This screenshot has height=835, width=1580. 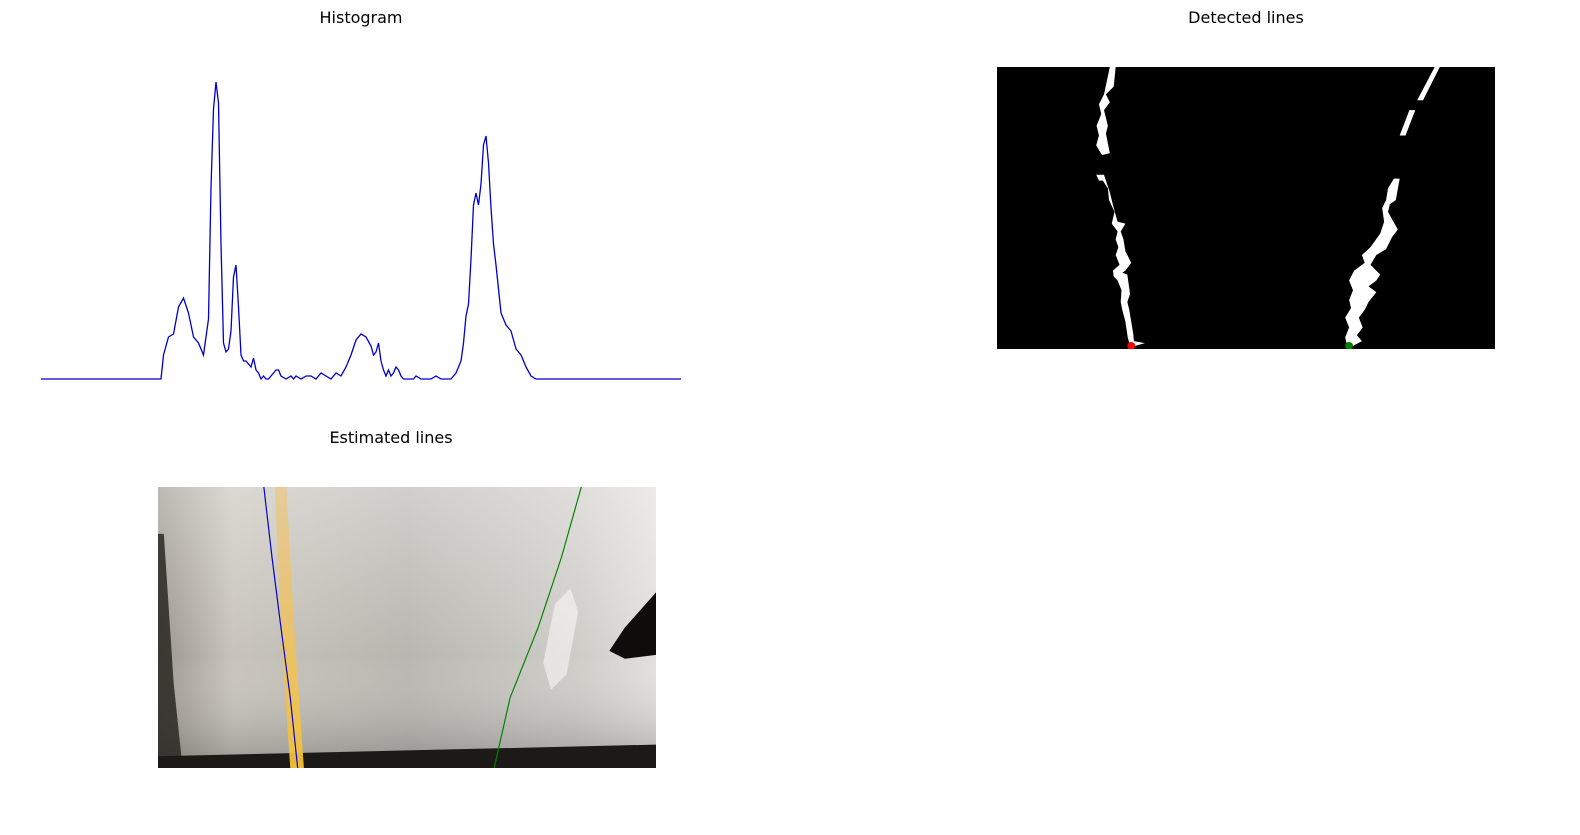 I want to click on histogram-title: Histogram, so click(x=361, y=17).